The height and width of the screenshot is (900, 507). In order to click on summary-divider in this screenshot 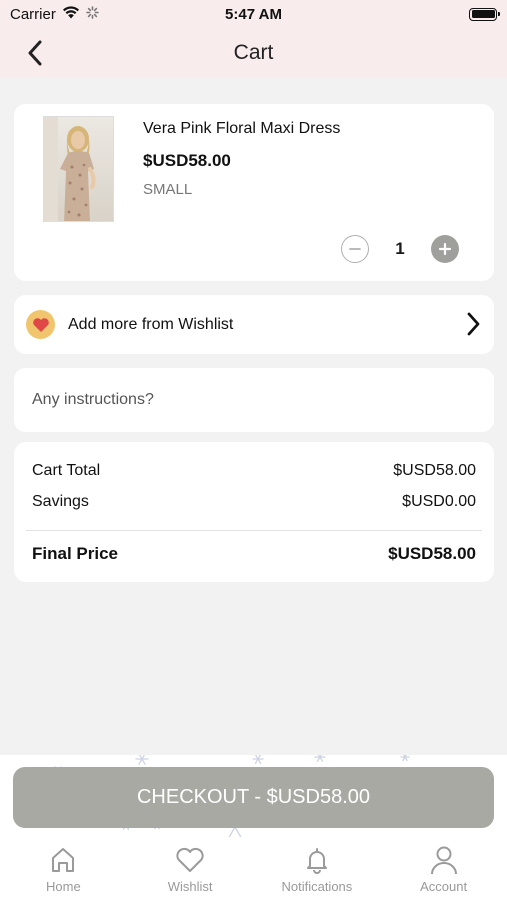, I will do `click(254, 530)`.